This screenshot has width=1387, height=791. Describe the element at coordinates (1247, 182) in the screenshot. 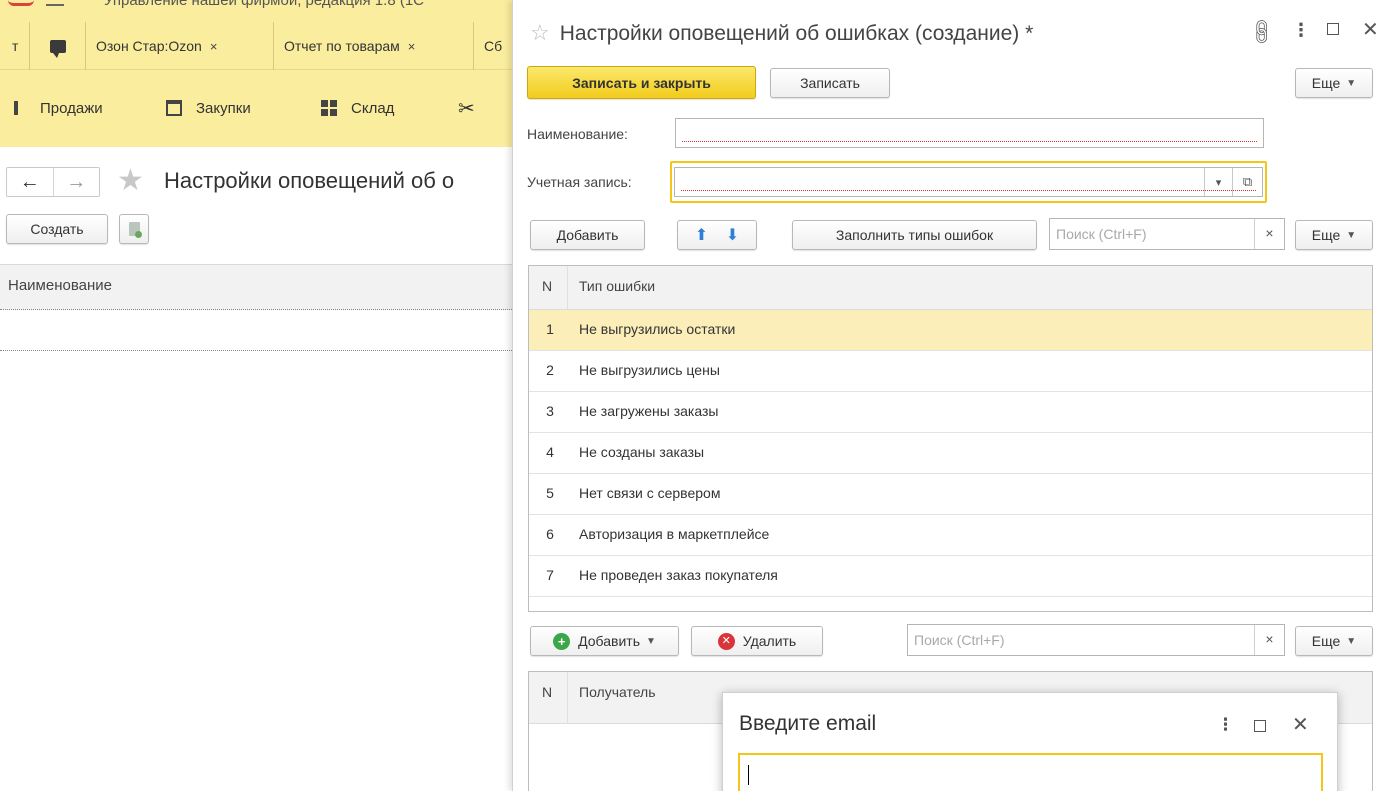

I see `open-icon: ⧉` at that location.